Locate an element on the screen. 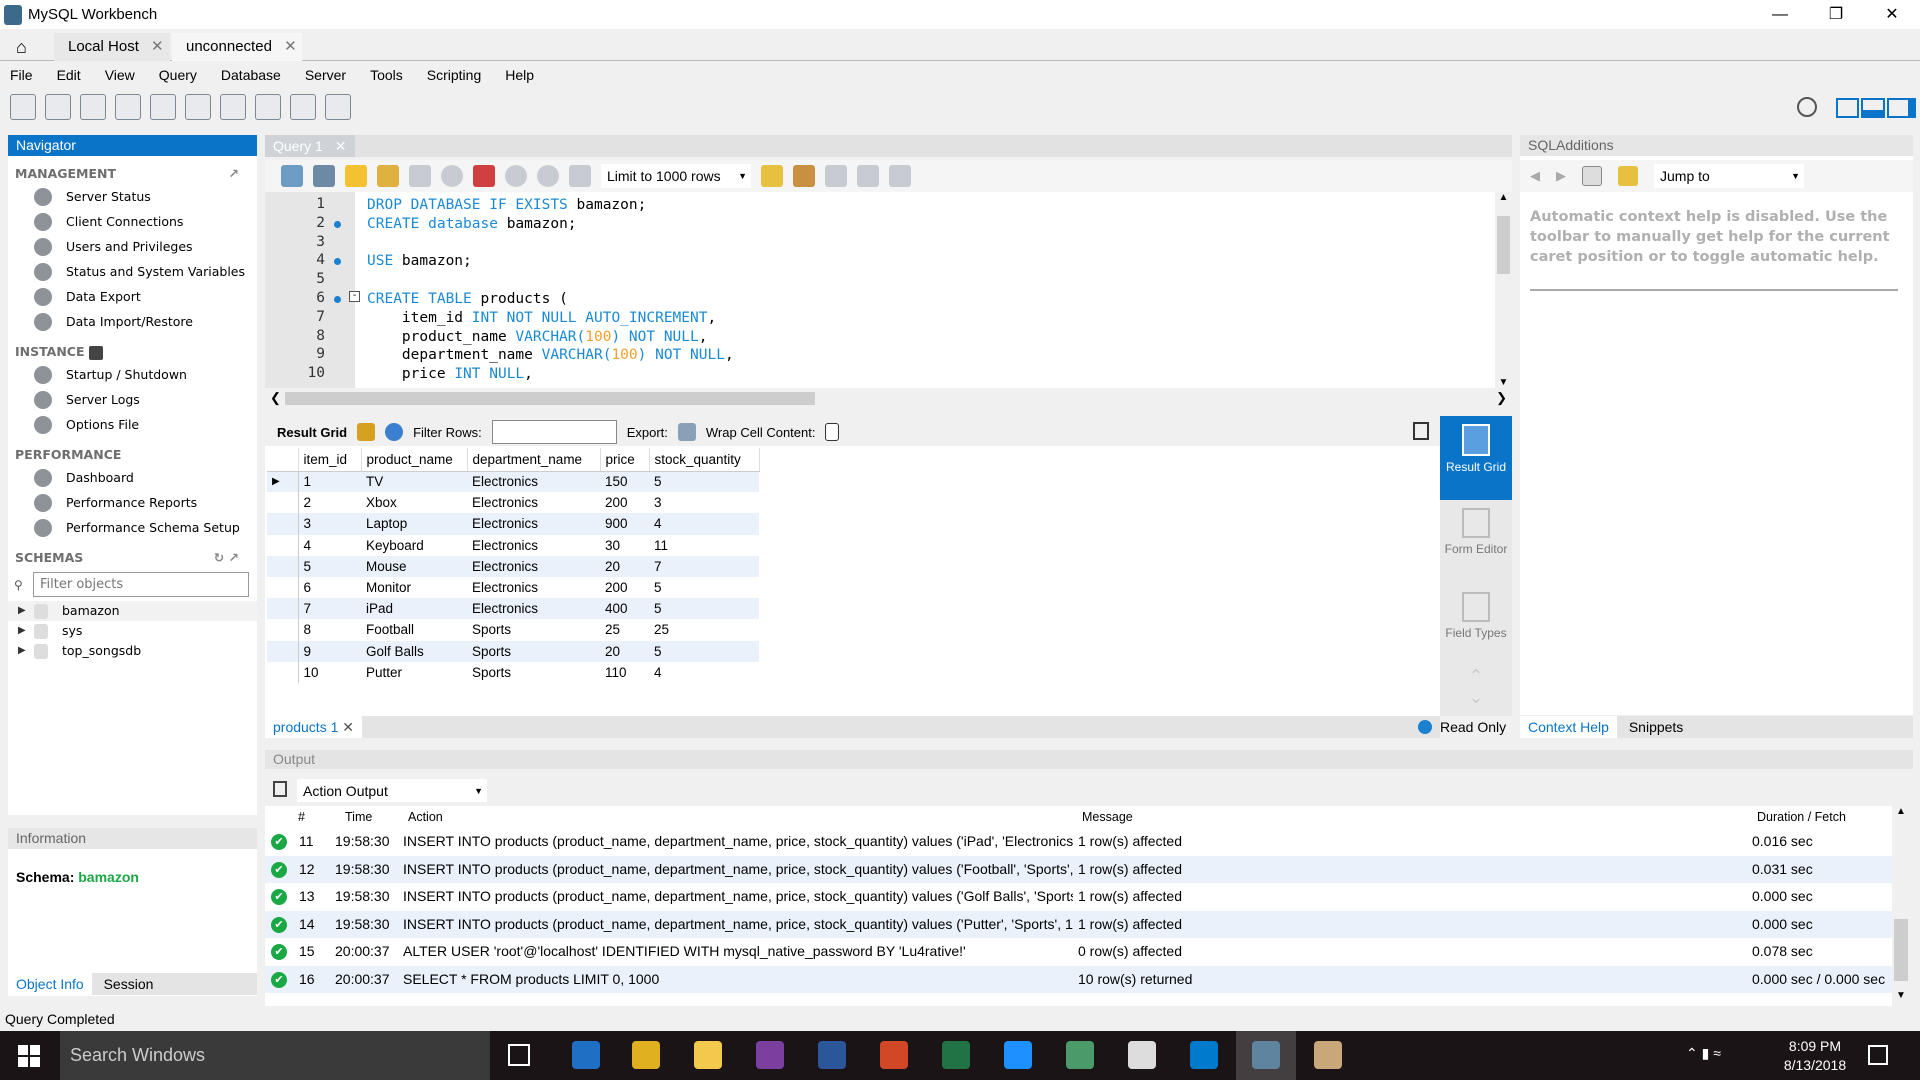  table-row: 5 Mouse Electronics 20 7 is located at coordinates (513, 566).